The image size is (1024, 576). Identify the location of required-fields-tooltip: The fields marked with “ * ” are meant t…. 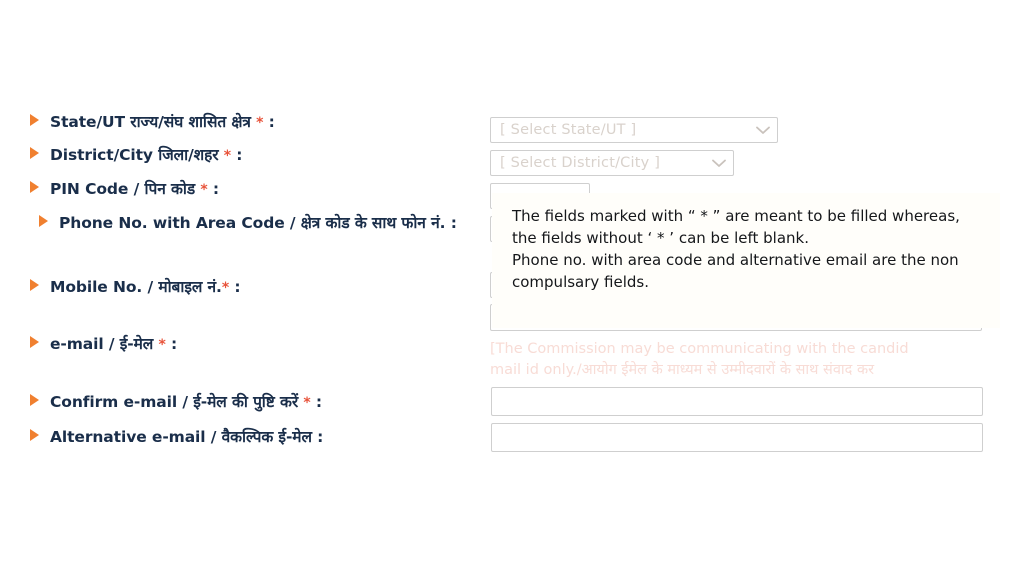
(746, 260).